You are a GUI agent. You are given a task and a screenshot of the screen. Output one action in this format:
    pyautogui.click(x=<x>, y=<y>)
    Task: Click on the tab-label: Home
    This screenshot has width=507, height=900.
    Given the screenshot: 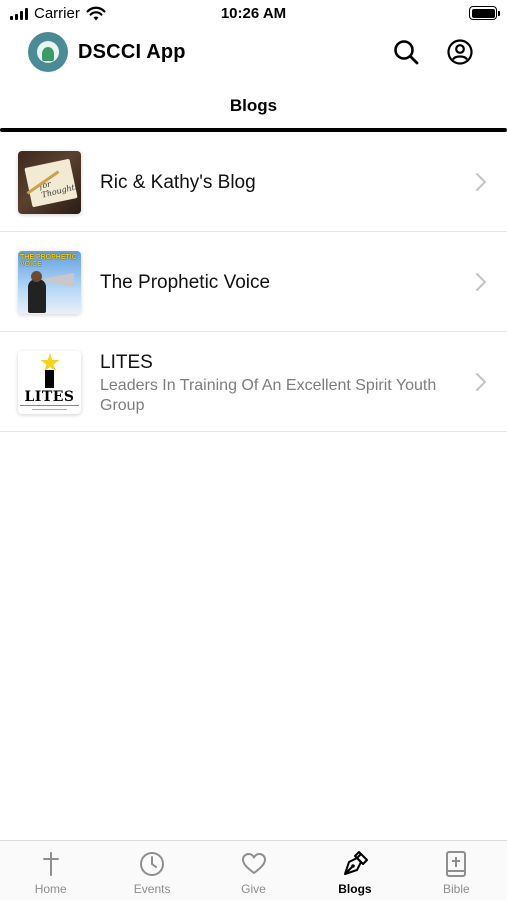 What is the action you would take?
    pyautogui.click(x=50, y=889)
    